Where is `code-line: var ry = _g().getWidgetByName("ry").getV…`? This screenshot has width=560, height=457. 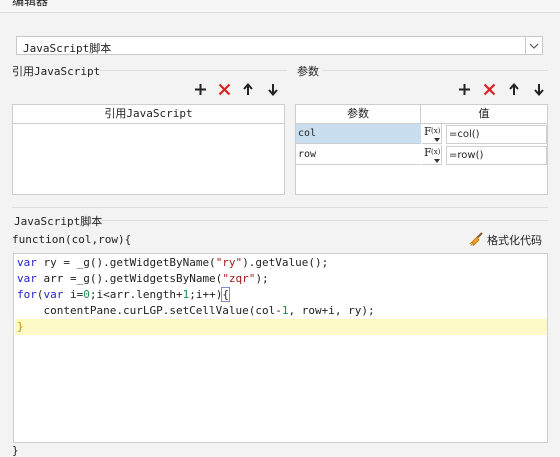
code-line: var ry = _g().getWidgetByName("ry").getV… is located at coordinates (173, 262).